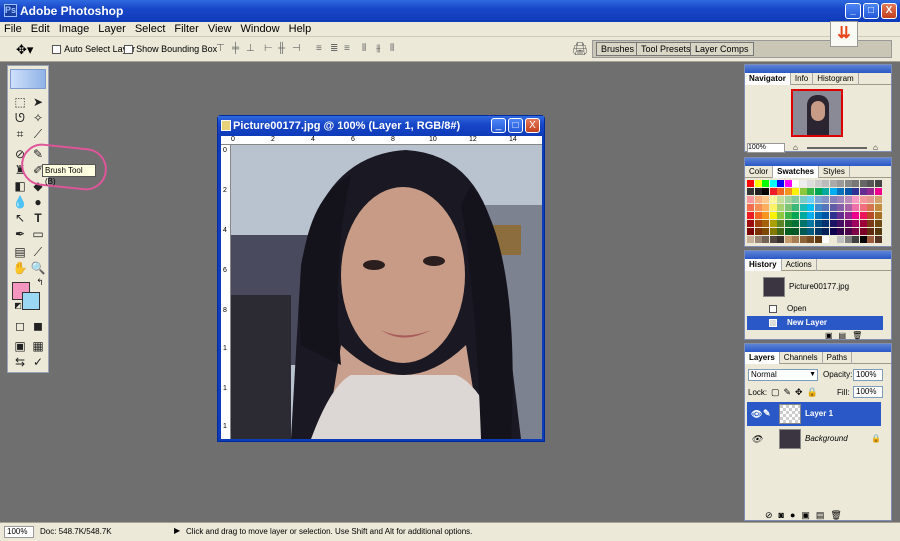  I want to click on magic-wand-tool-icon: ✧, so click(38, 118).